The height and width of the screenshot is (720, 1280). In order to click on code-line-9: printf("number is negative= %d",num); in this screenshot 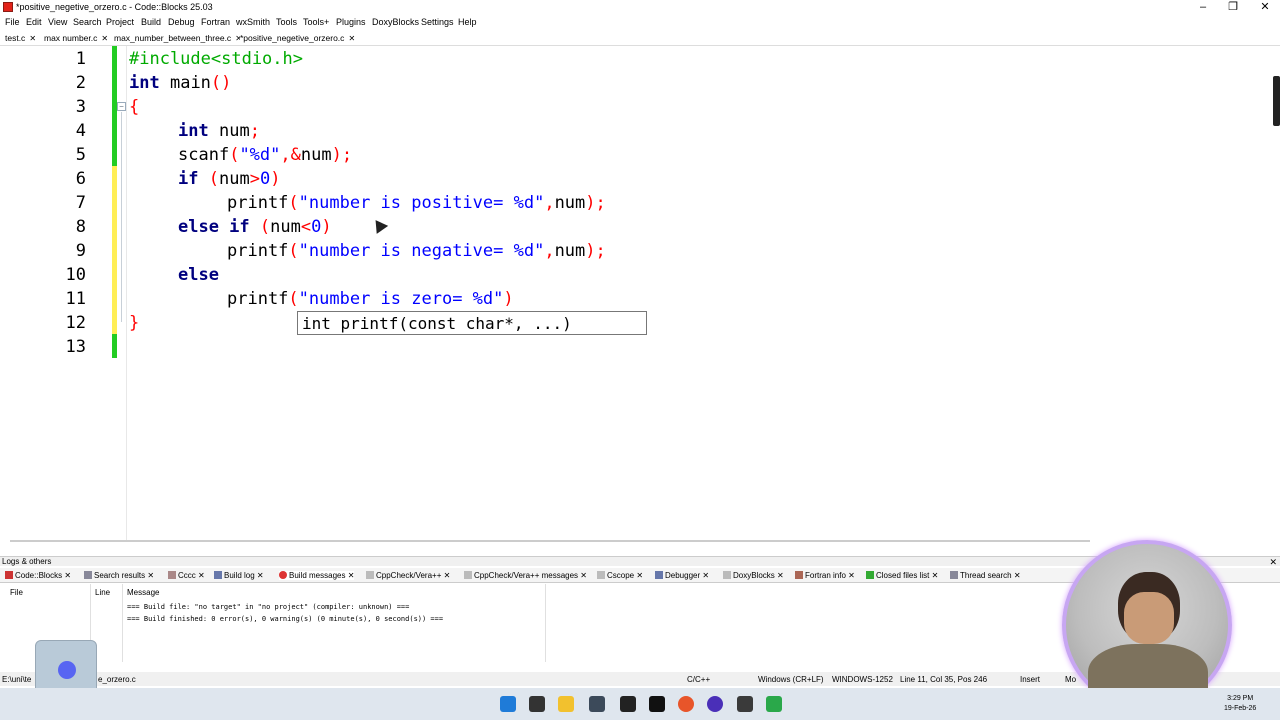, I will do `click(416, 251)`.